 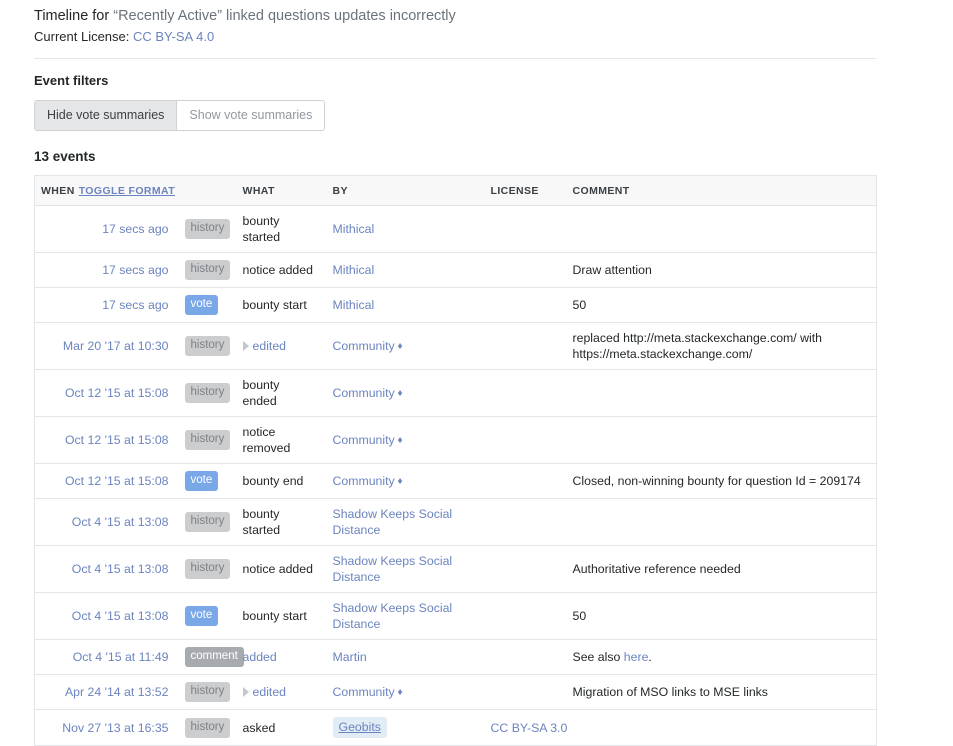 I want to click on cell-when: Oct 4 '15 at 11:49, so click(x=105, y=657).